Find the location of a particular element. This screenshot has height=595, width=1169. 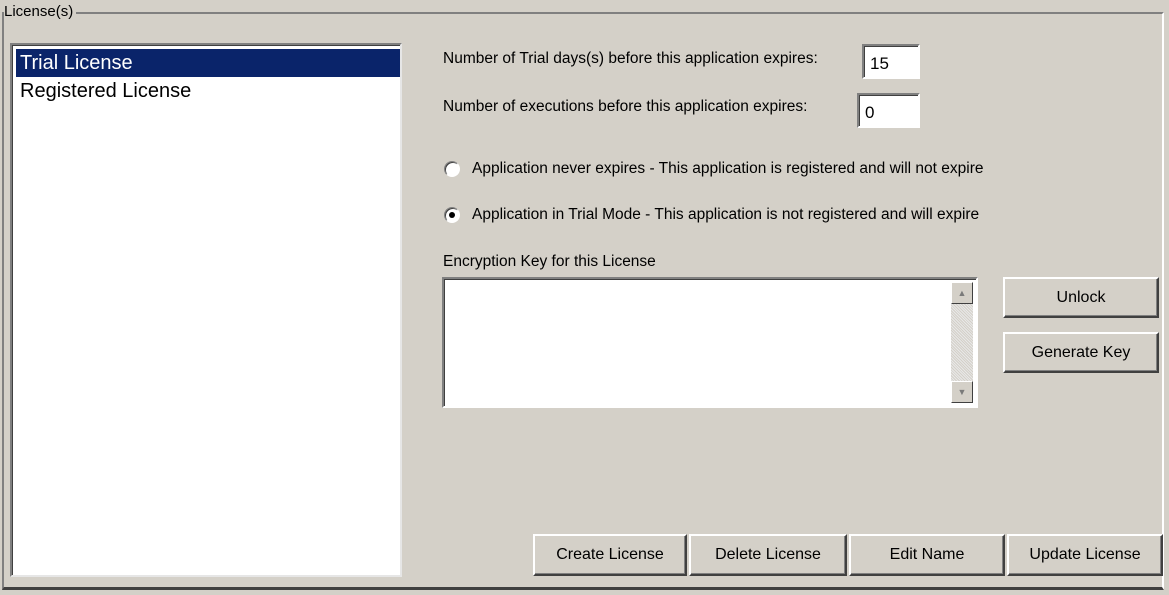

unlock-button: Unlock is located at coordinates (1081, 297).